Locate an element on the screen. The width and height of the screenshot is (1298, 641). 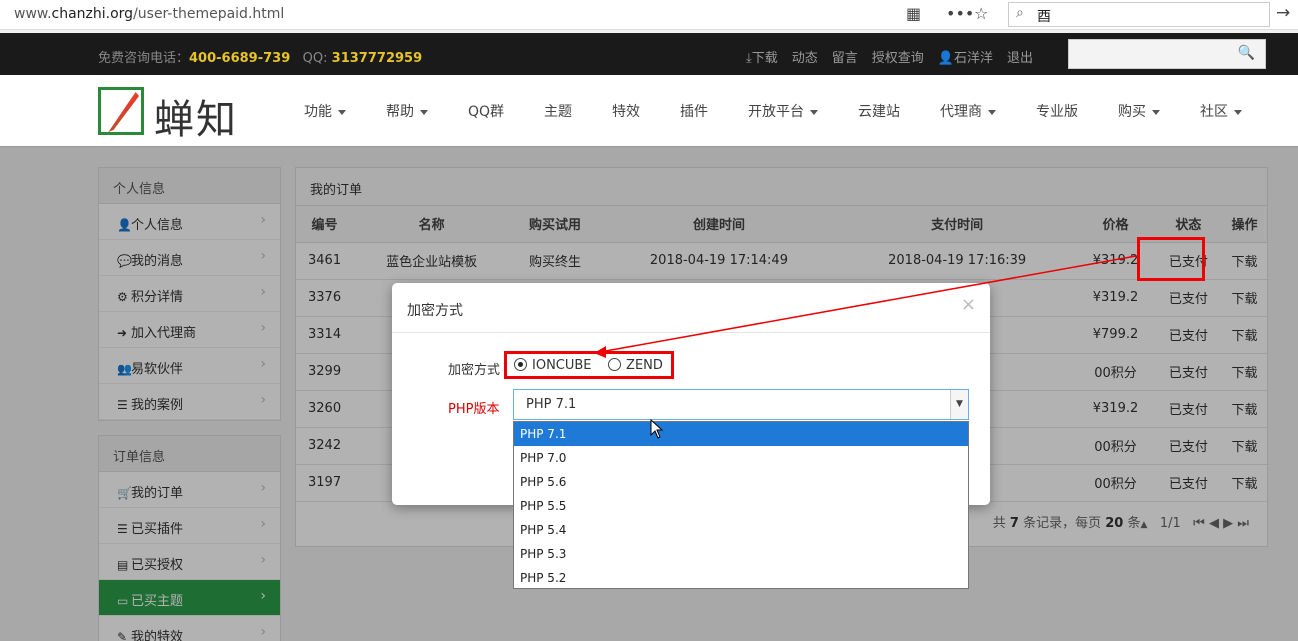
top-link-message: 留言 is located at coordinates (845, 56).